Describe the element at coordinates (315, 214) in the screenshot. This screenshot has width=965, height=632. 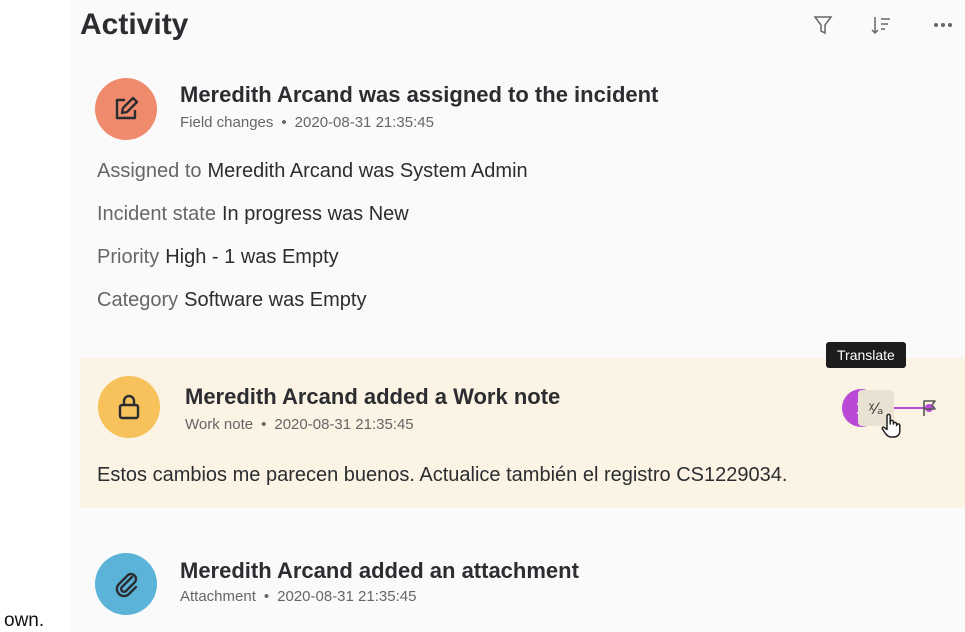
I see `field-value: In progress was New` at that location.